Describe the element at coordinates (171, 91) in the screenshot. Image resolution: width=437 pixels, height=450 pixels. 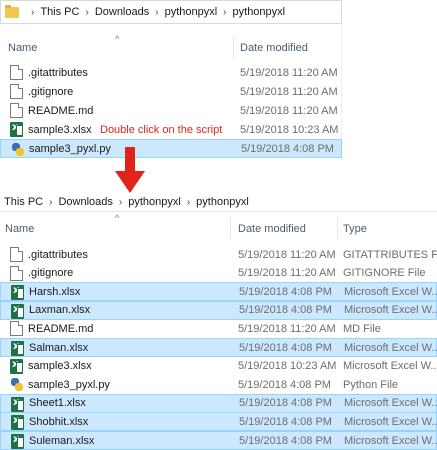
I see `file-row: .gitignore 5/19/2018 11:20 AM` at that location.